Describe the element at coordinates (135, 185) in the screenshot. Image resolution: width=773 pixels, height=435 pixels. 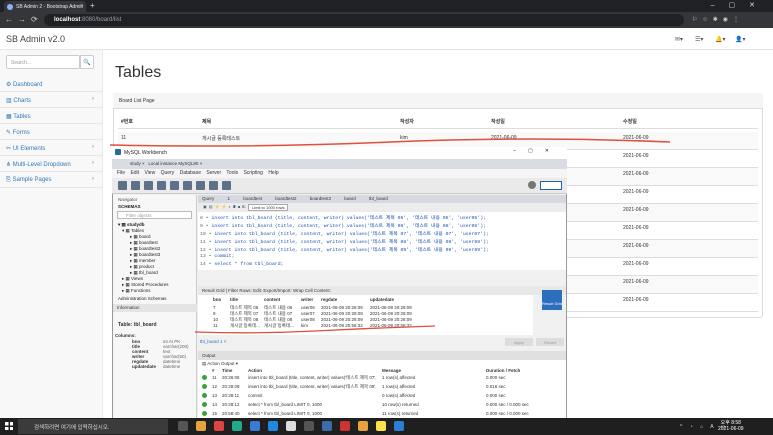
I see `open-sql-icon` at that location.